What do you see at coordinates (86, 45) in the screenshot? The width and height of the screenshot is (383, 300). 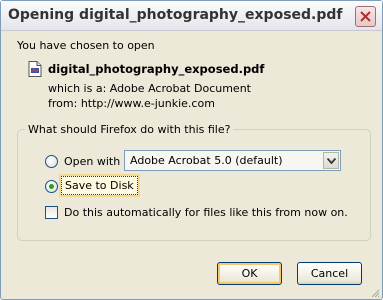 I see `intro-text: You have chosen to open` at bounding box center [86, 45].